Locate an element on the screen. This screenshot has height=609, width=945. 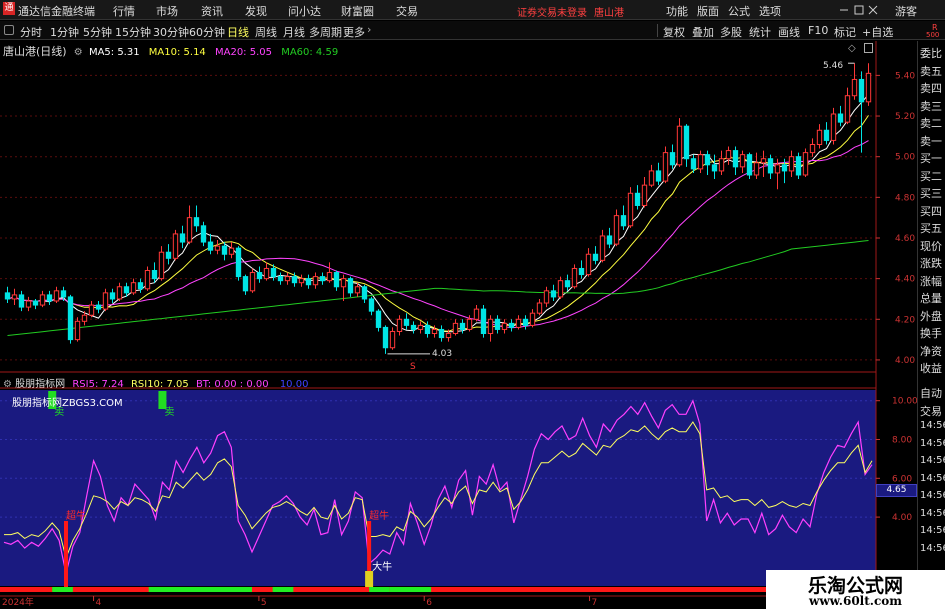
year-label: 2024年 is located at coordinates (18, 602).